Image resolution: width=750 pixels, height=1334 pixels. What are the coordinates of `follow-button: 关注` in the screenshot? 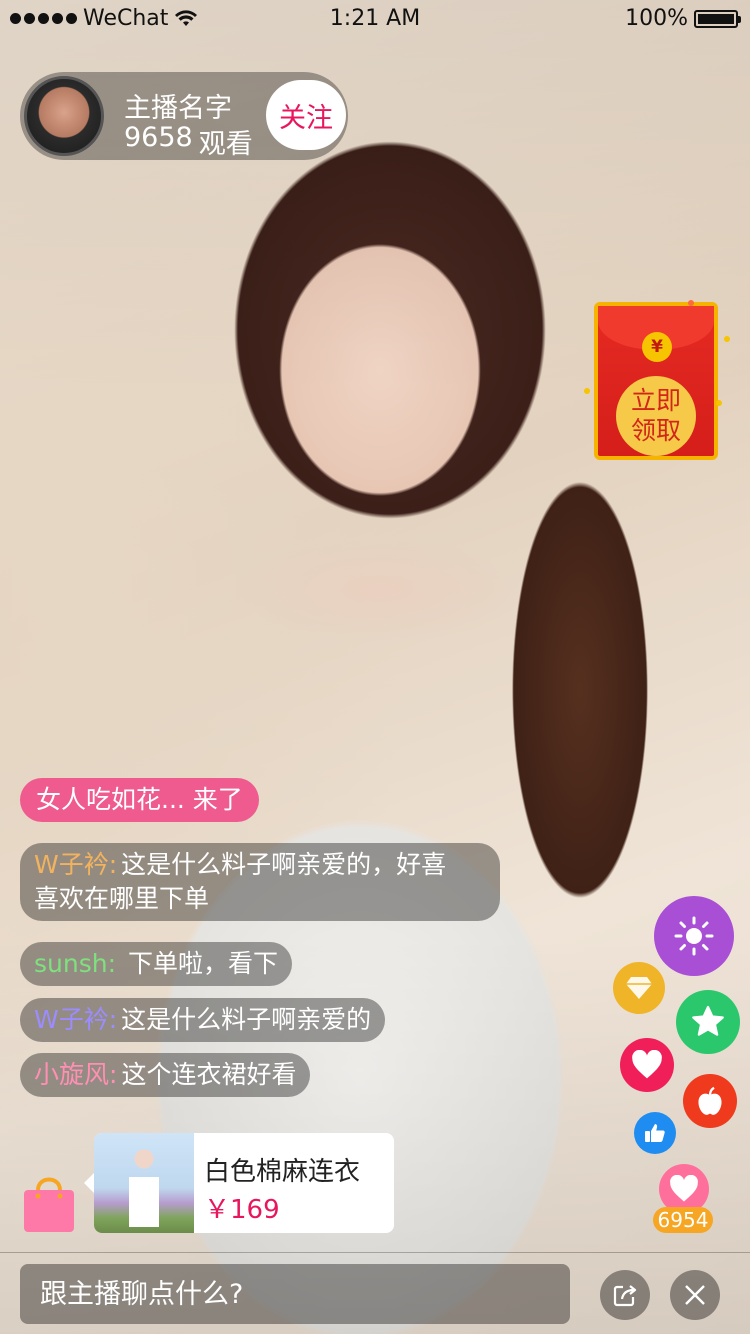 It's located at (306, 115).